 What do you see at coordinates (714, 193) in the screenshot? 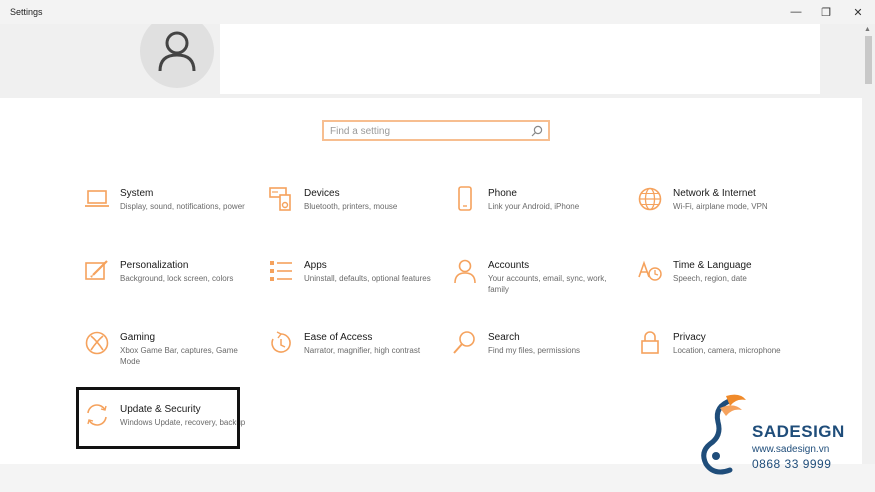
I see `tile-title: Network & Internet` at bounding box center [714, 193].